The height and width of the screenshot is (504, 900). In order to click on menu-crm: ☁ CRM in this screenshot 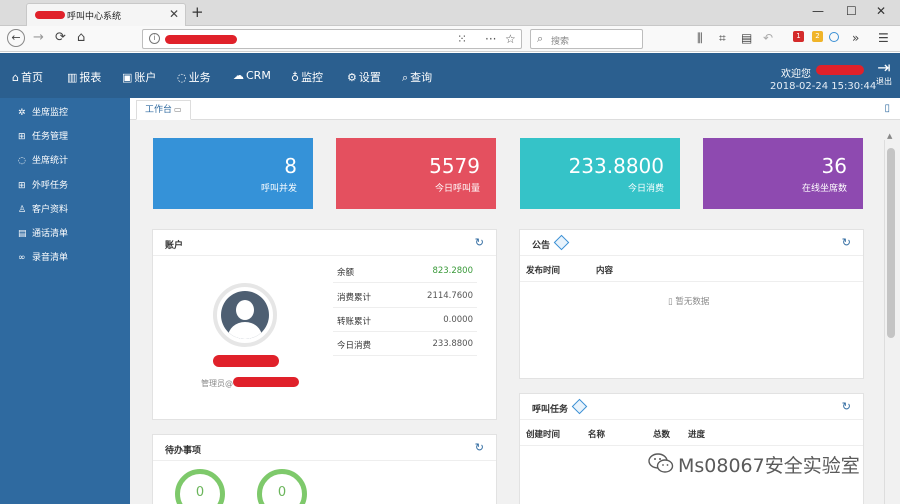, I will do `click(252, 75)`.